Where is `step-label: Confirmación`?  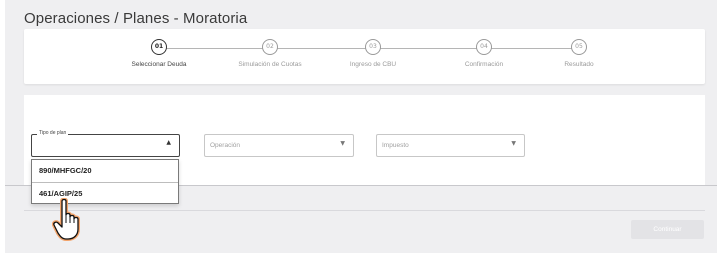 step-label: Confirmación is located at coordinates (484, 64).